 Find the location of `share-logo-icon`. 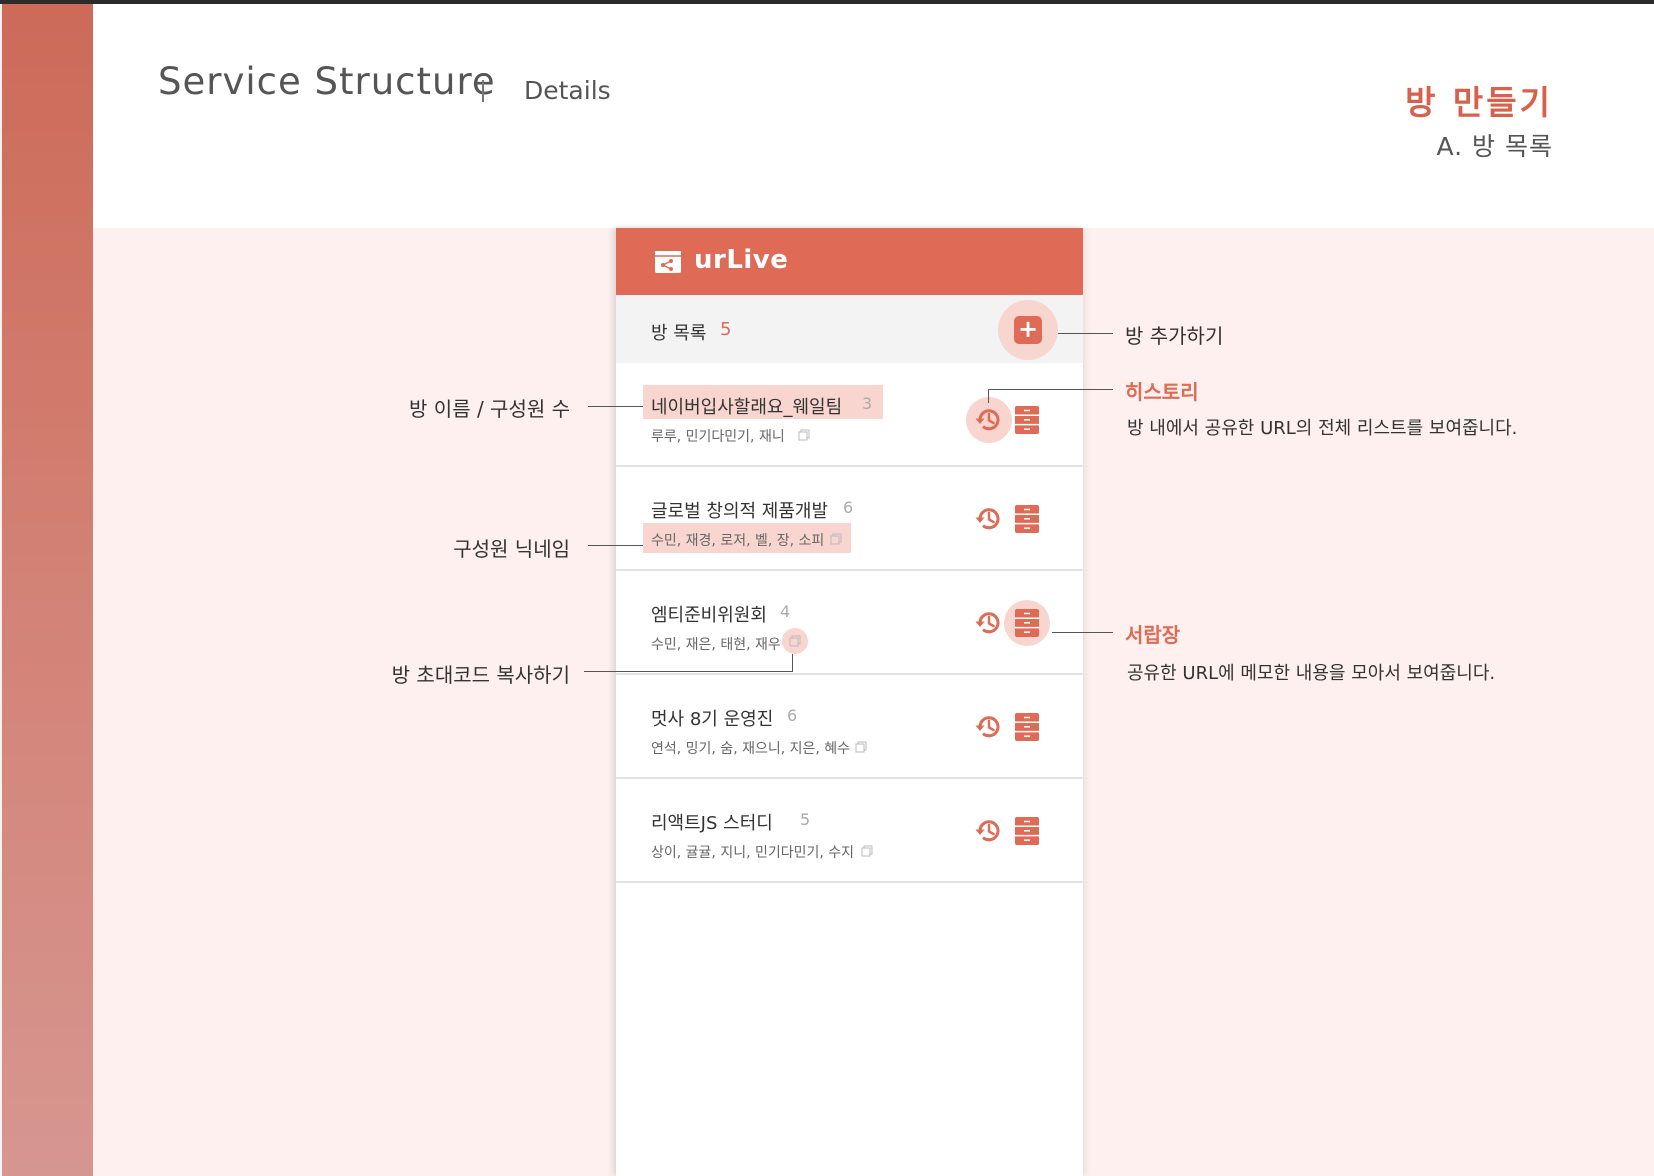

share-logo-icon is located at coordinates (668, 262).